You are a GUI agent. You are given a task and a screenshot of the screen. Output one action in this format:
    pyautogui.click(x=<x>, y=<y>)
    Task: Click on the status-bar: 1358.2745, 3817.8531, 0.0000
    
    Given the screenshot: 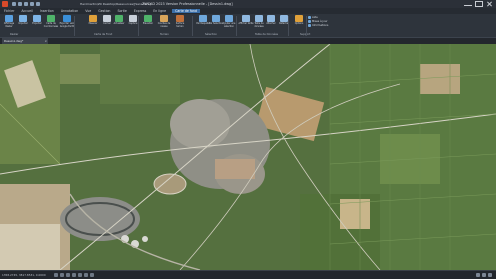 What is the action you would take?
    pyautogui.click(x=248, y=274)
    